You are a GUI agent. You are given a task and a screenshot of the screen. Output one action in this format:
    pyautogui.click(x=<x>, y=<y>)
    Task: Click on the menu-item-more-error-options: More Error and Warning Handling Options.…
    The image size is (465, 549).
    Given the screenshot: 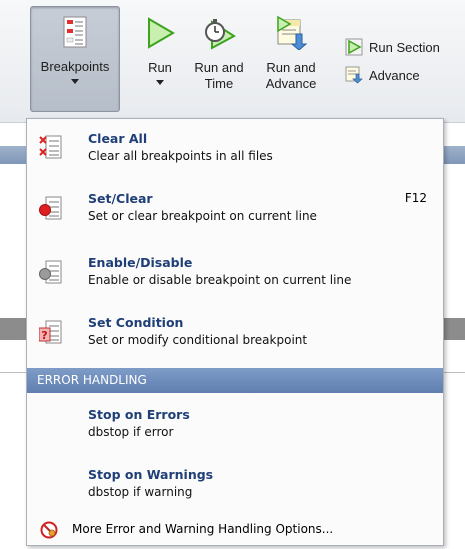 What is the action you would take?
    pyautogui.click(x=235, y=532)
    